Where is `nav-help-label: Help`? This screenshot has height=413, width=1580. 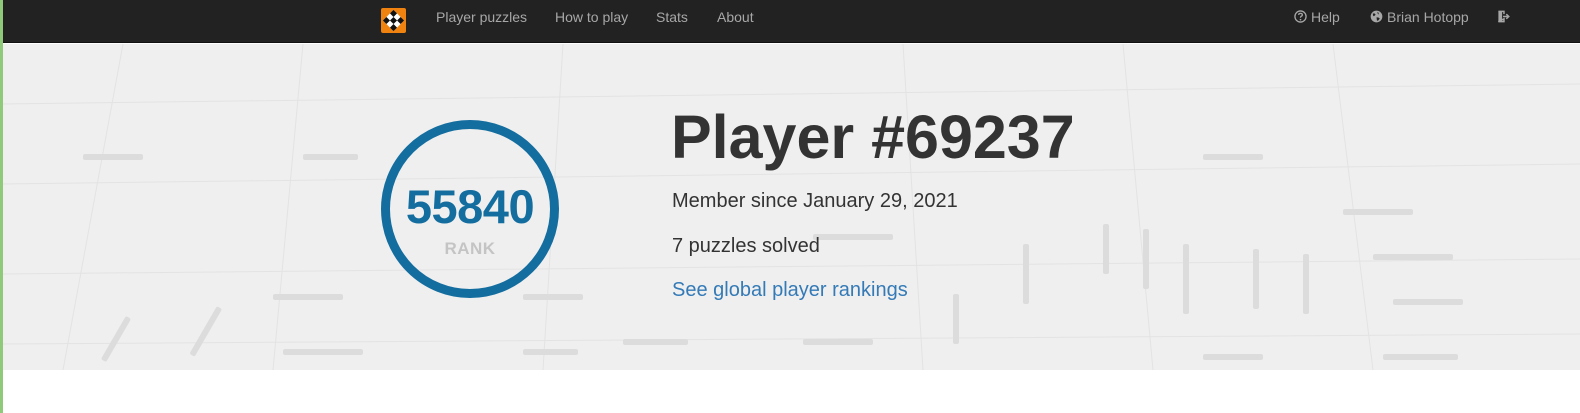 nav-help-label: Help is located at coordinates (1325, 17).